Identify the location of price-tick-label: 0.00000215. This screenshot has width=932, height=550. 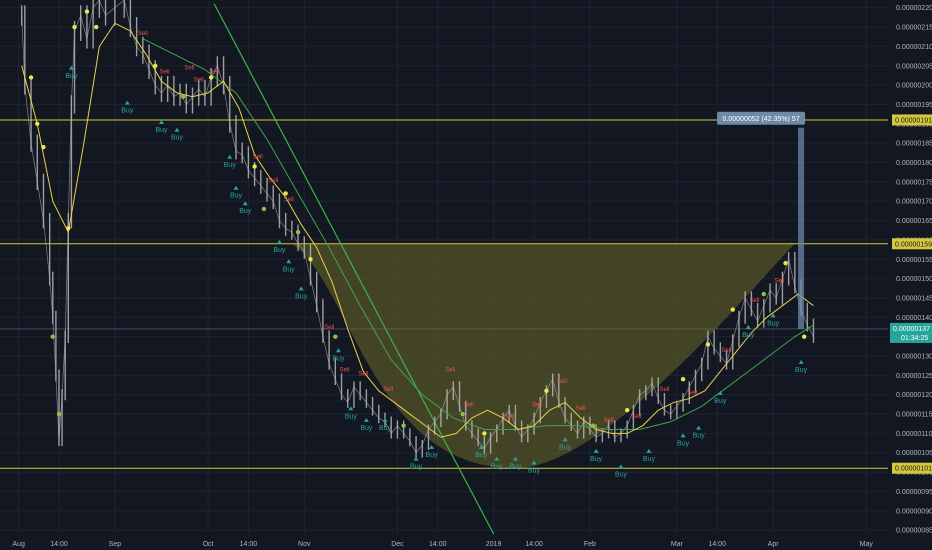
(914, 28).